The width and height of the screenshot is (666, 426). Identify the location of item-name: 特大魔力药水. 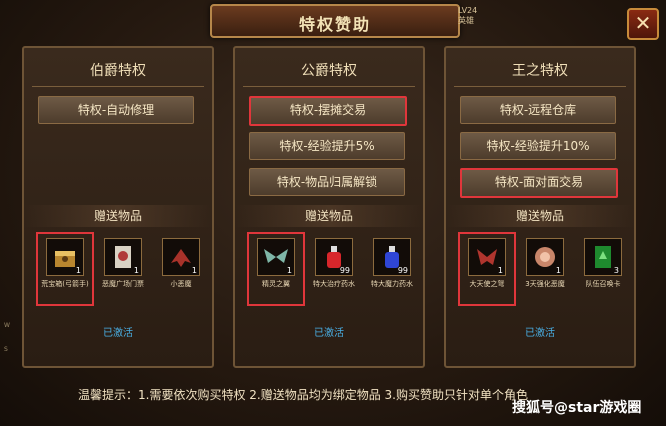
(392, 284).